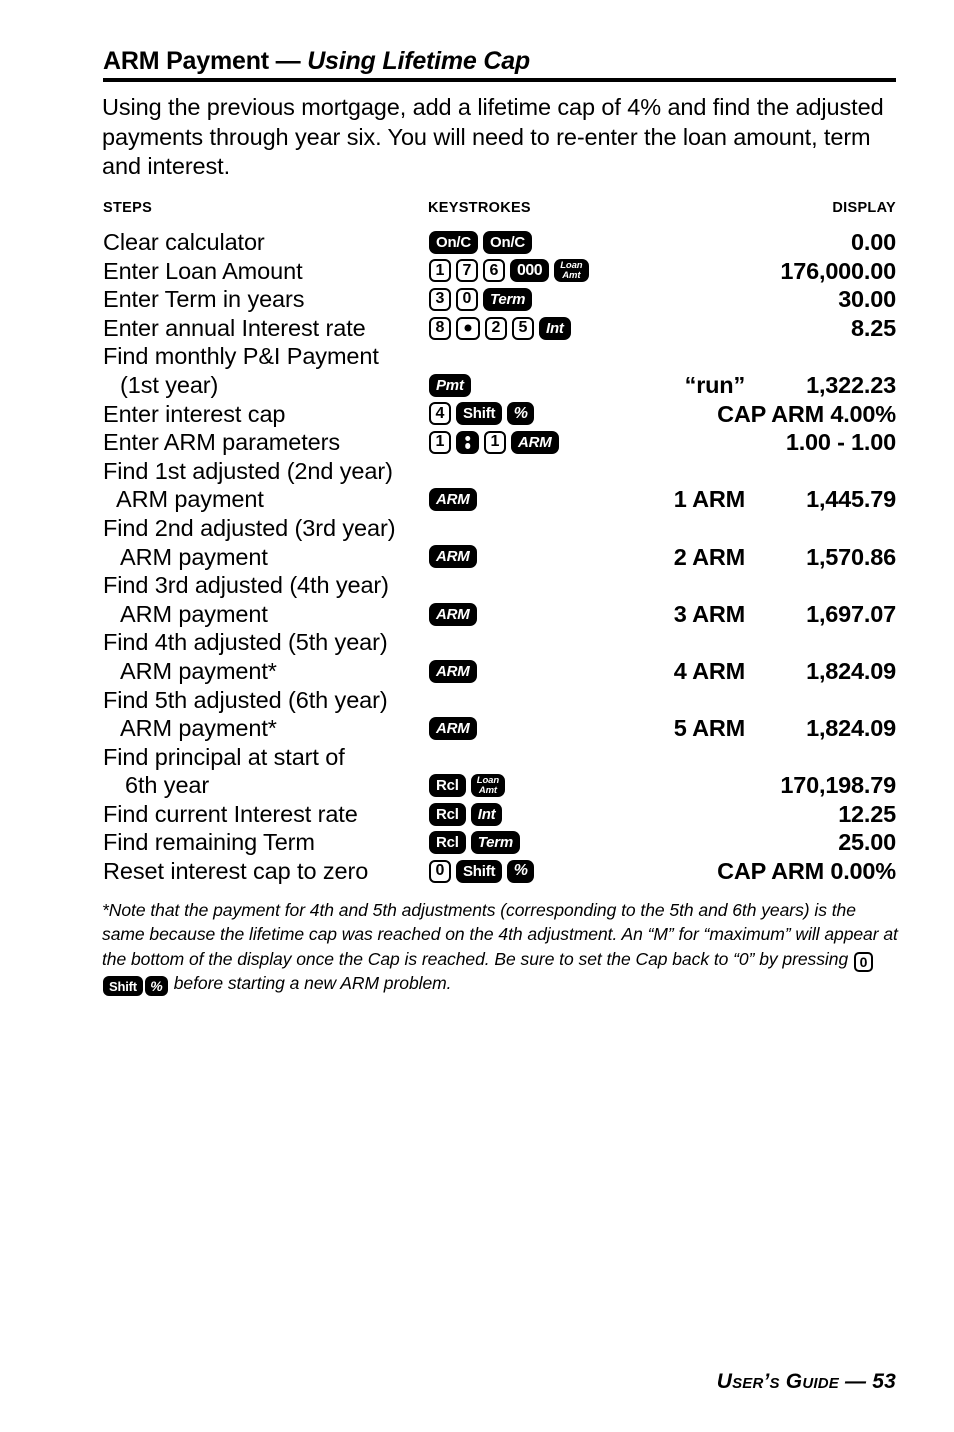  What do you see at coordinates (851, 556) in the screenshot?
I see `display-number: 1,570.86` at bounding box center [851, 556].